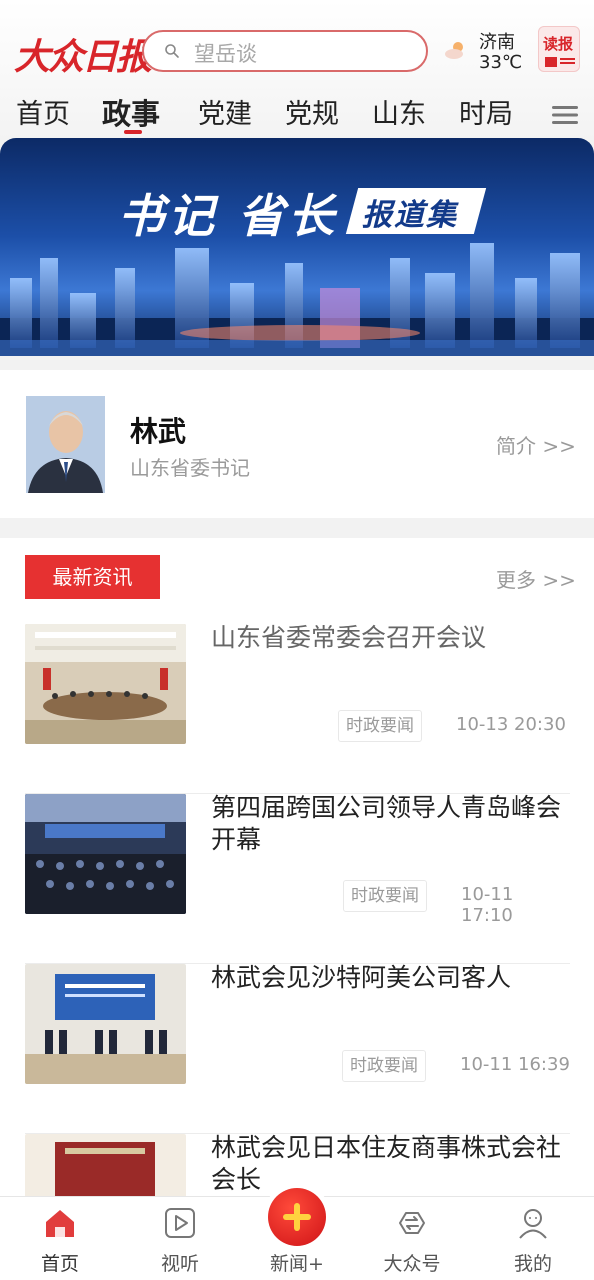 This screenshot has height=1280, width=594. I want to click on newspaper-icon, so click(560, 62).